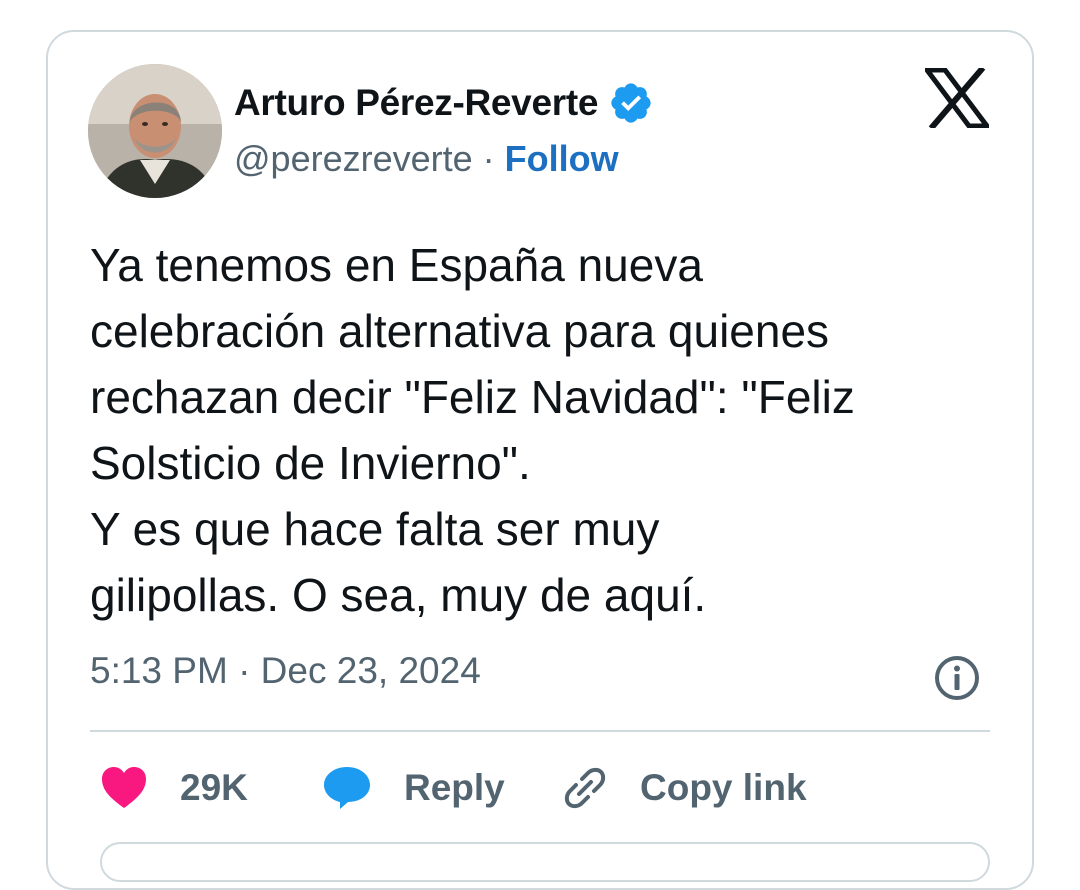  I want to click on verified-badge-icon, so click(631, 103).